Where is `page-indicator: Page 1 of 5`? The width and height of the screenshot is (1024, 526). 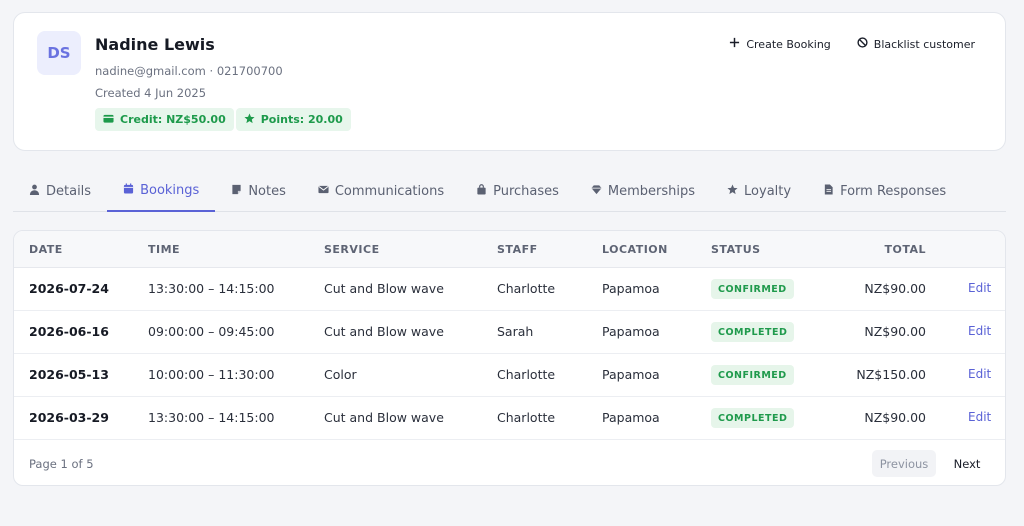
page-indicator: Page 1 of 5 is located at coordinates (61, 464).